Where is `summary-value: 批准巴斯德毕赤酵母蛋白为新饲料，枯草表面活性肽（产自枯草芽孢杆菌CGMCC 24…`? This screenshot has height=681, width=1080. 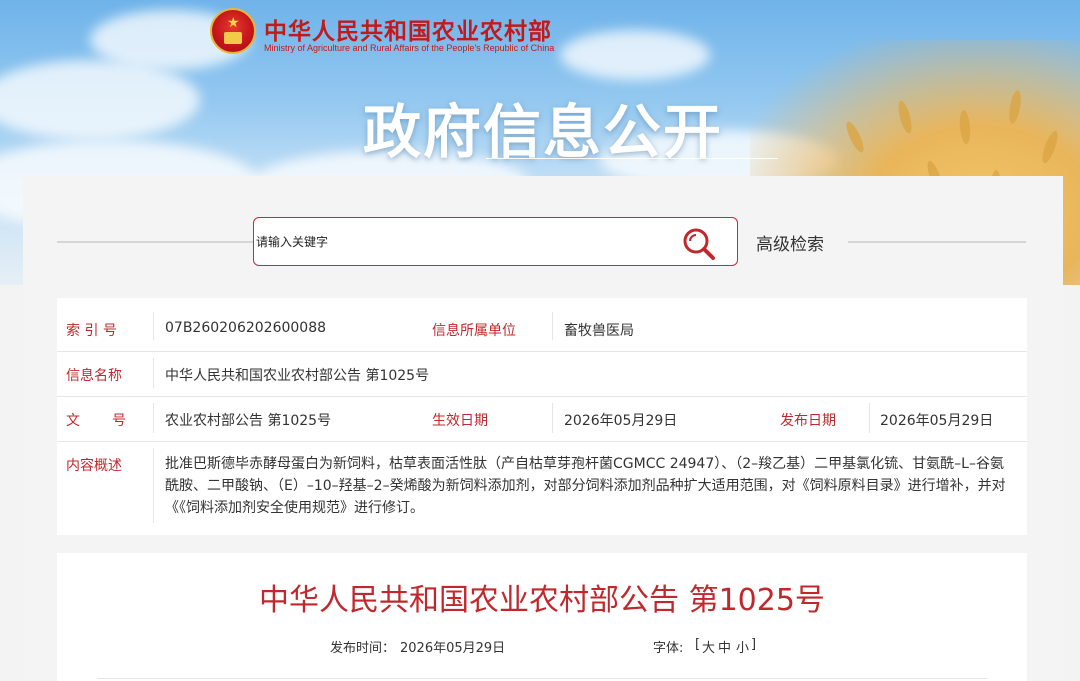
summary-value: 批准巴斯德毕赤酵母蛋白为新饲料，枯草表面活性肽（产自枯草芽孢杆菌CGMCC 24… is located at coordinates (585, 486).